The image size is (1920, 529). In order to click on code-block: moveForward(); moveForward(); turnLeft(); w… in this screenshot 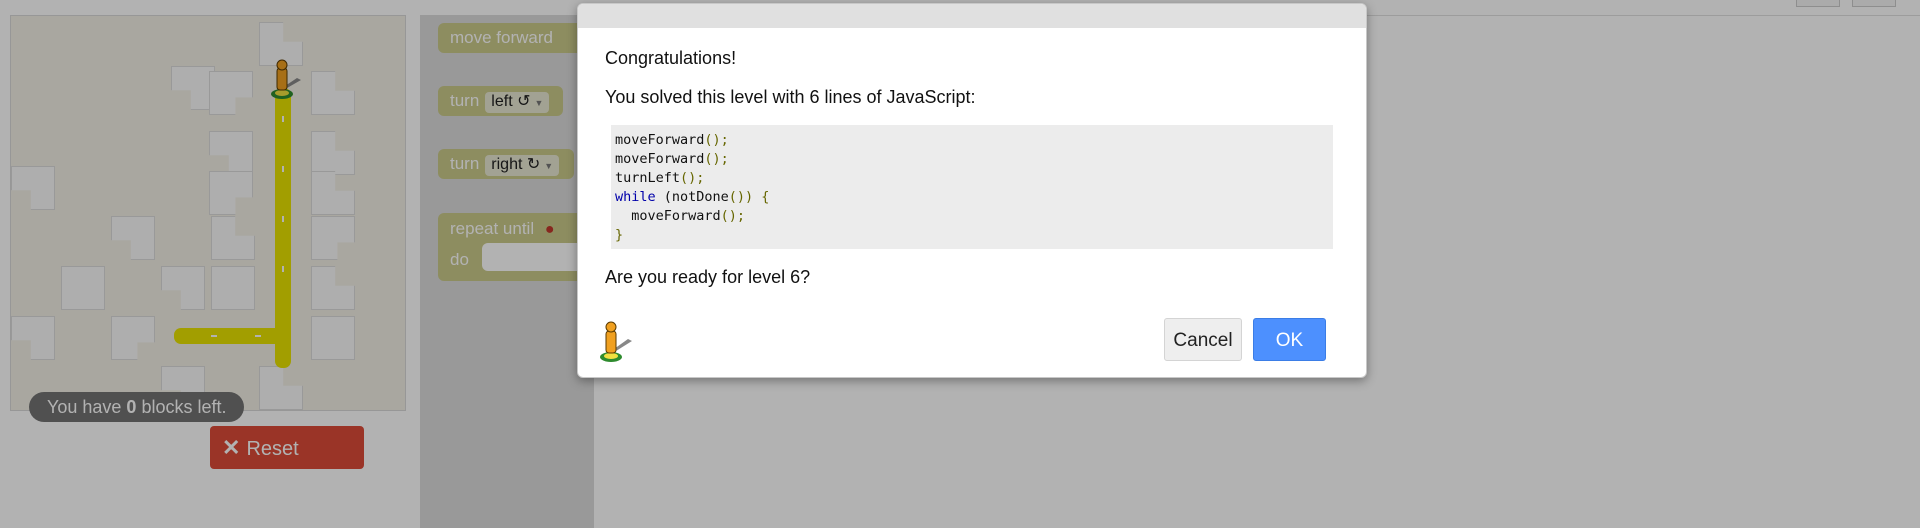, I will do `click(972, 187)`.